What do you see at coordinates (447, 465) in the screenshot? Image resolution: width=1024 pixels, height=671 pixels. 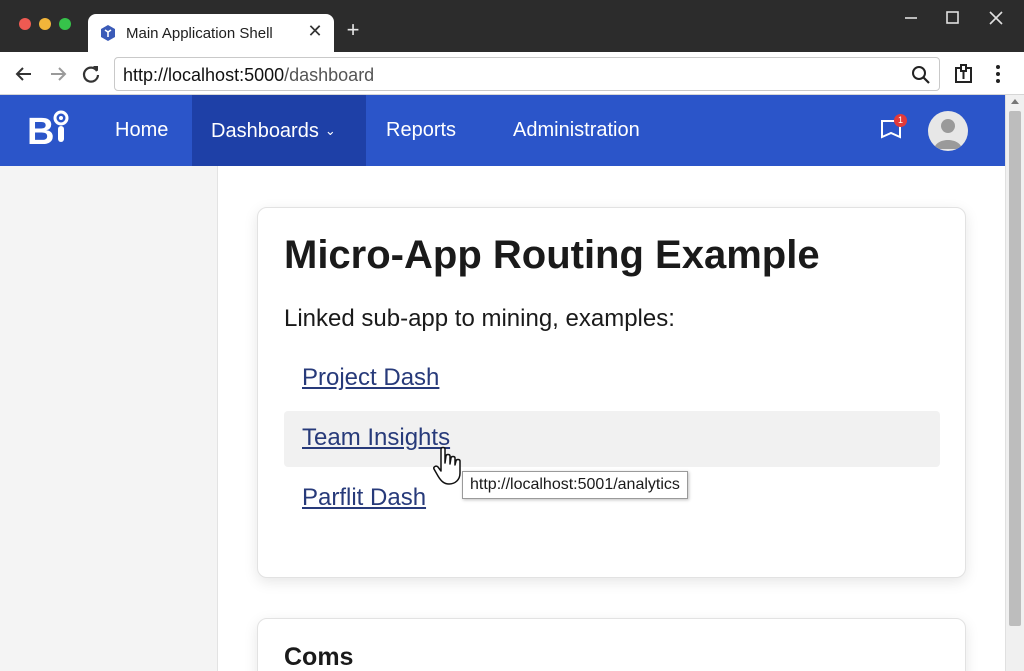 I see `hand-cursor-icon` at bounding box center [447, 465].